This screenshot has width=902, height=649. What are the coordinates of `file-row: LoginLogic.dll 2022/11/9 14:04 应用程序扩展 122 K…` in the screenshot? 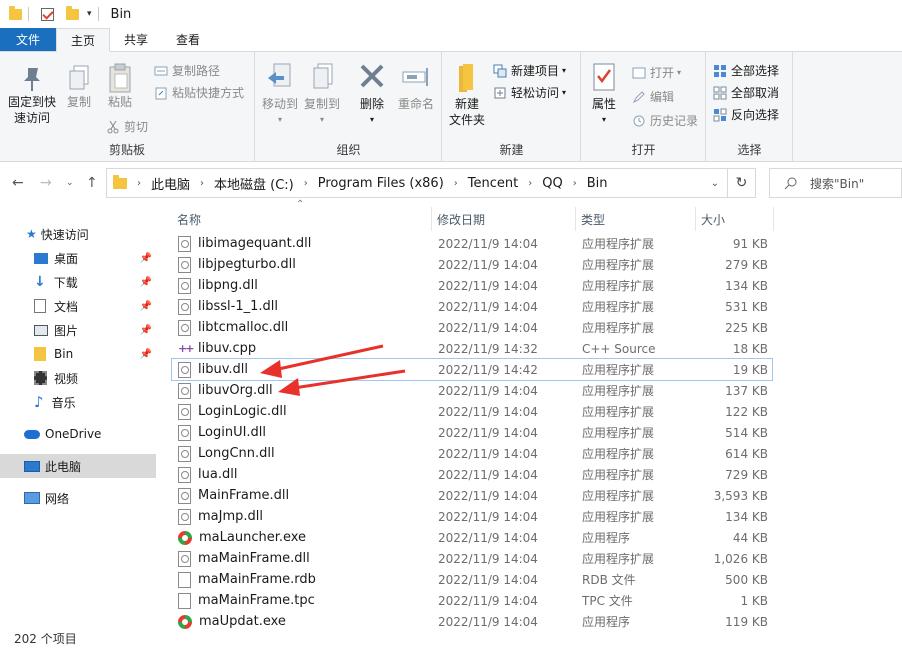 It's located at (472, 411).